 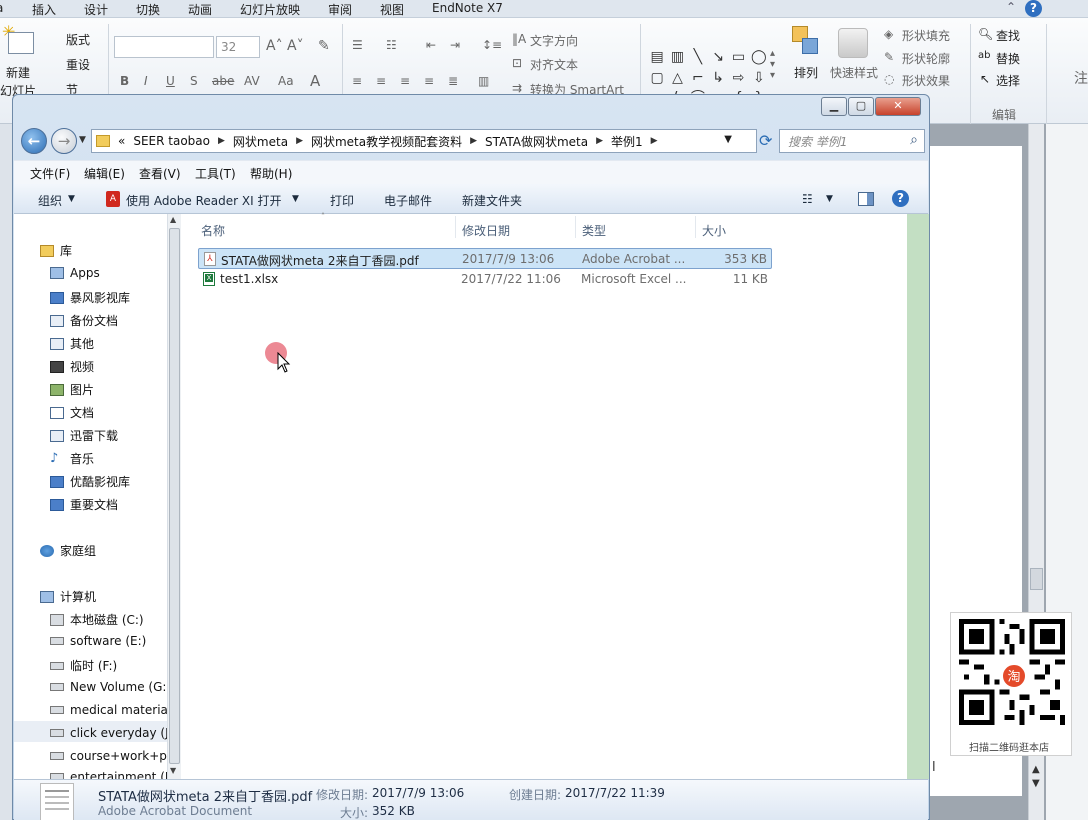 What do you see at coordinates (357, 45) in the screenshot?
I see `bullets-icon: ☰` at bounding box center [357, 45].